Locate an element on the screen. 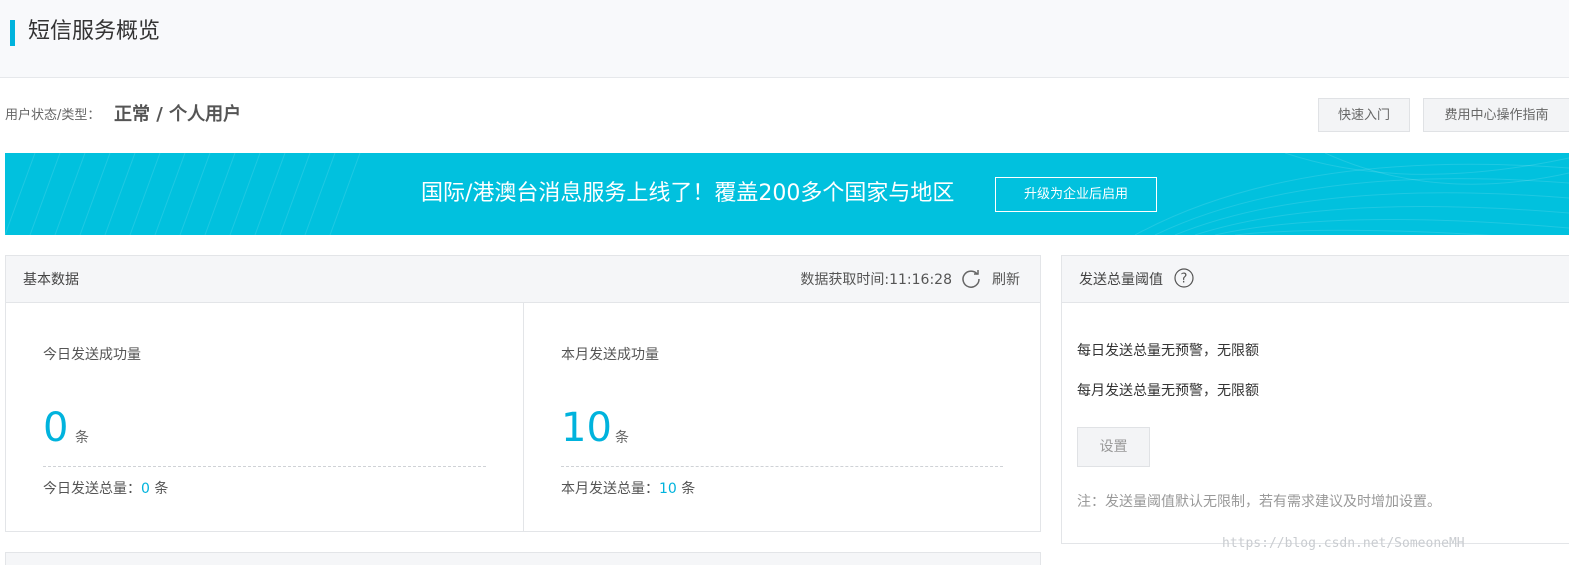  title-accent-bar is located at coordinates (12, 33).